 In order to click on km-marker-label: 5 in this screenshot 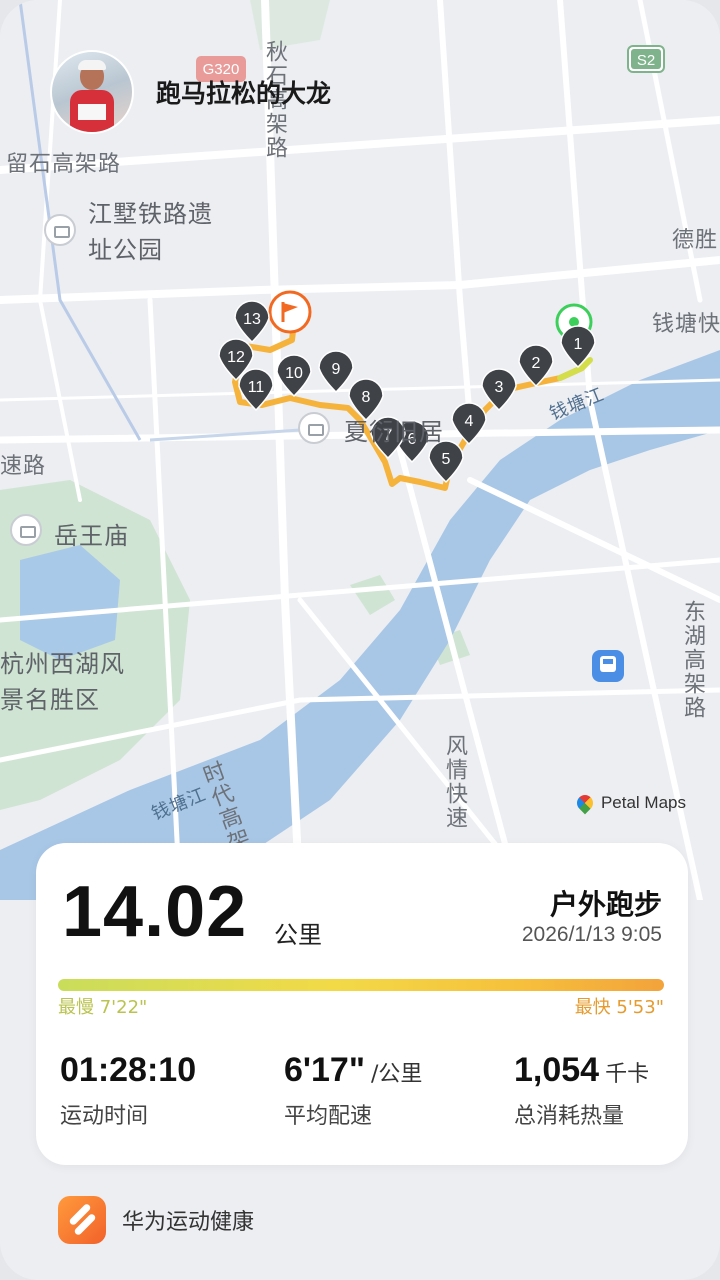, I will do `click(446, 459)`.